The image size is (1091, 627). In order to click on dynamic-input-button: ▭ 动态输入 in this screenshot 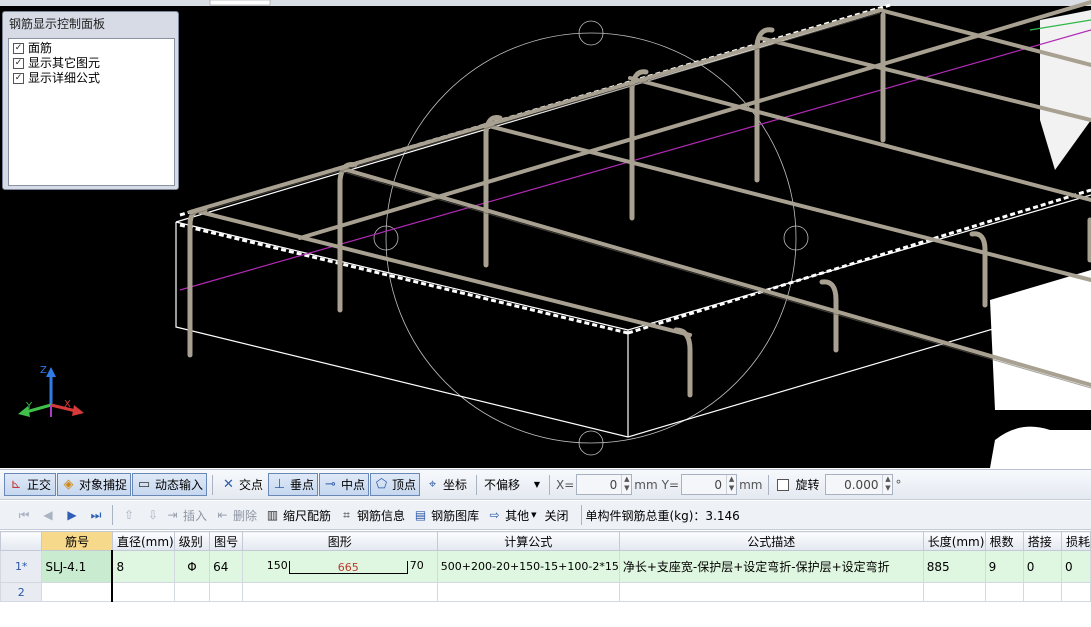, I will do `click(169, 484)`.